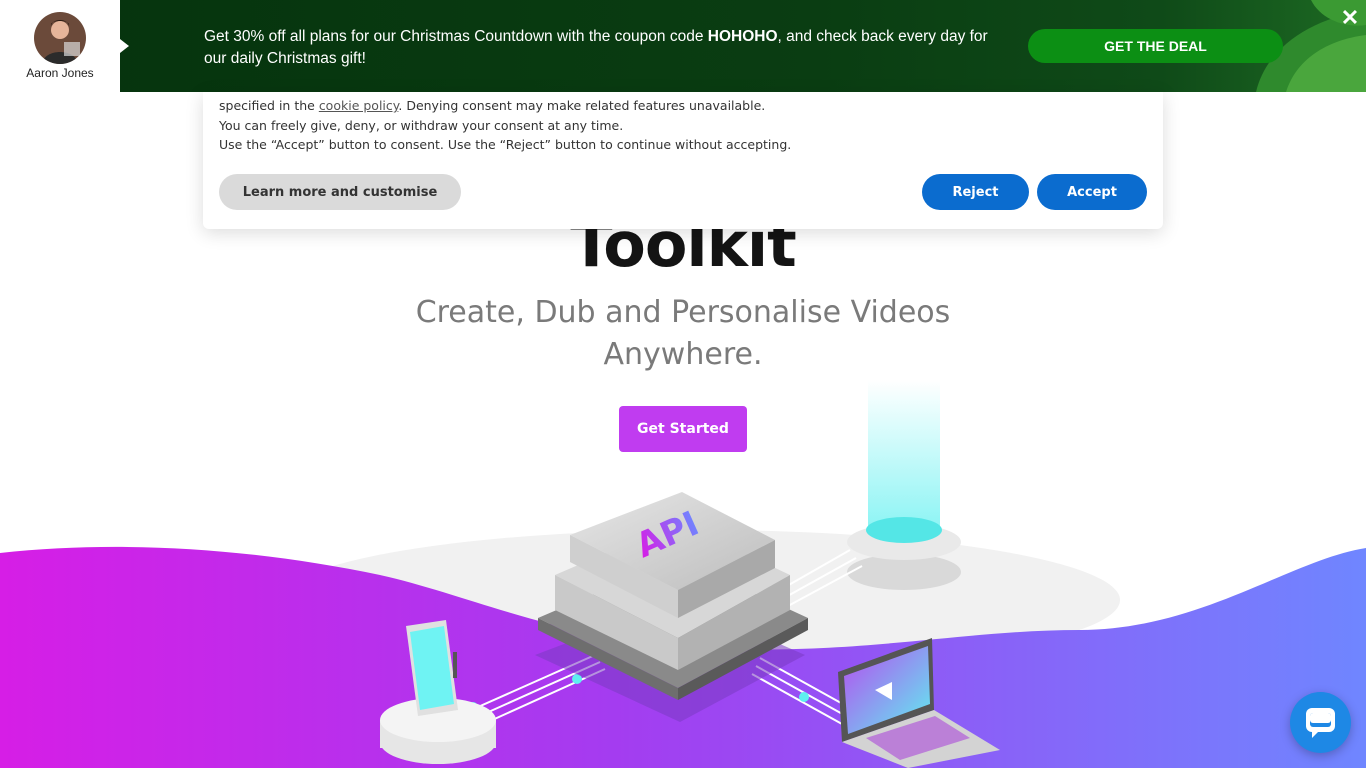 This screenshot has height=768, width=1366. Describe the element at coordinates (1350, 18) in the screenshot. I see `close-icon: ✕` at that location.